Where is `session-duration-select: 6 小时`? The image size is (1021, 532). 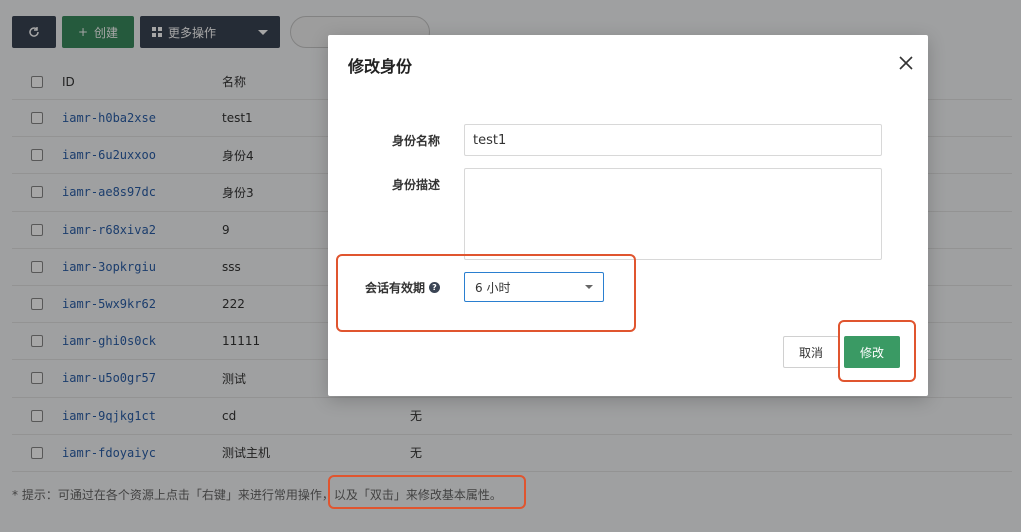
session-duration-select: 6 小时 is located at coordinates (534, 287).